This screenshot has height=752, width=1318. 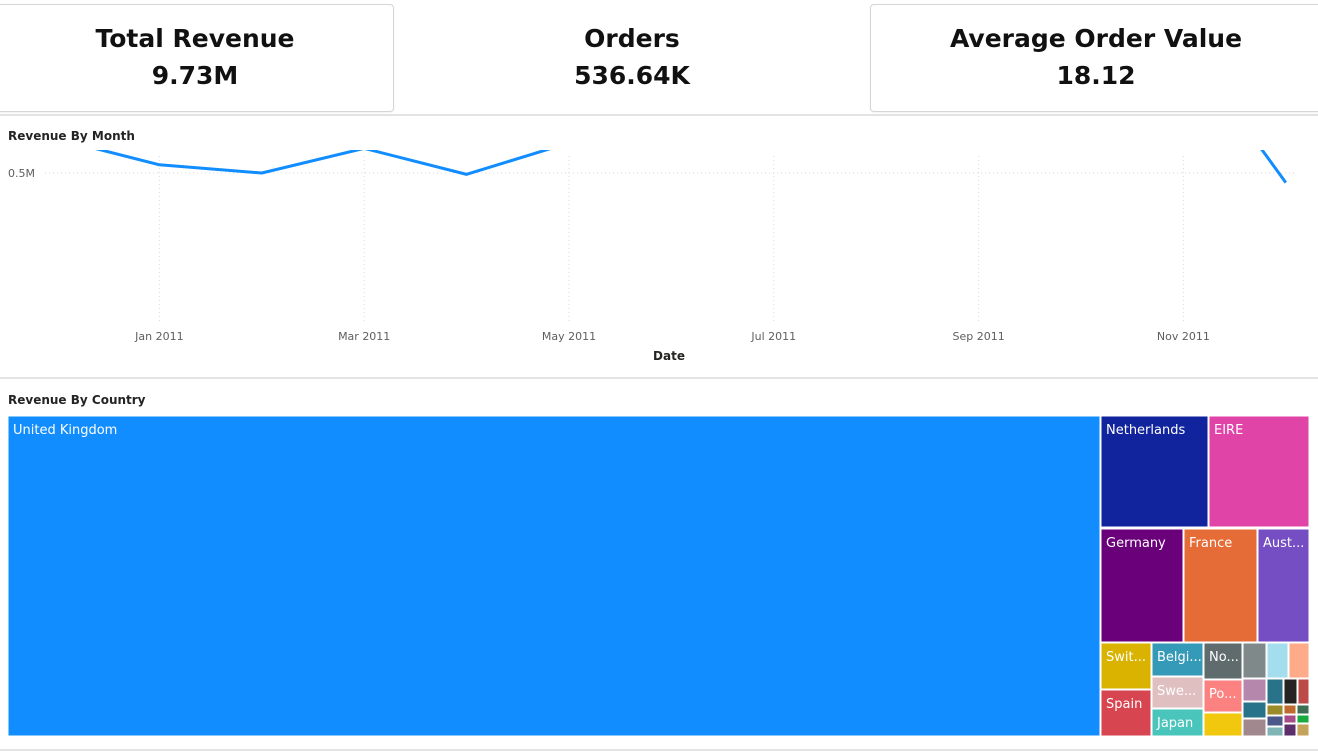 What do you see at coordinates (1145, 430) in the screenshot?
I see `treemap-label: Netherlands` at bounding box center [1145, 430].